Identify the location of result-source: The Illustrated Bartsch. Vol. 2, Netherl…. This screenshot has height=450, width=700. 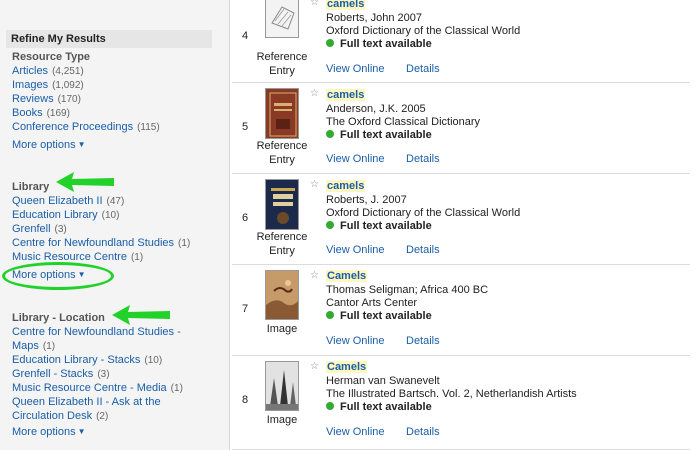
(451, 394).